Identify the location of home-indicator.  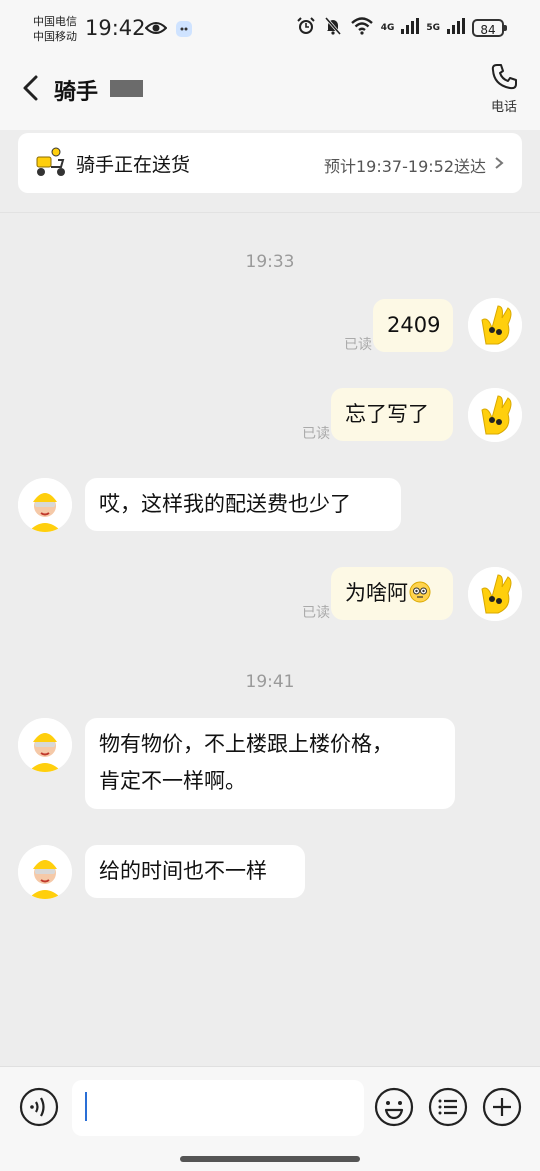
(270, 1159).